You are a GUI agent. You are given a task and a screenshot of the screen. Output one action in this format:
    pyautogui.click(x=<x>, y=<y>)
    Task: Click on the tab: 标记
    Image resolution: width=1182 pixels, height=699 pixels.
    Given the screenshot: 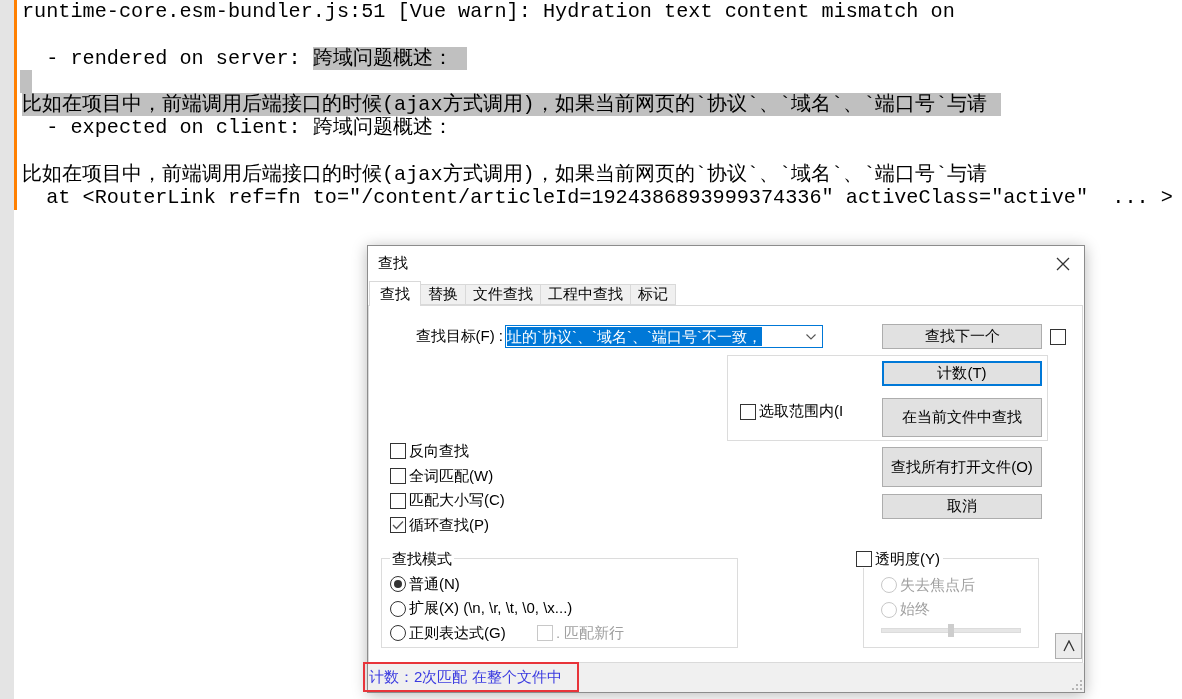 What is the action you would take?
    pyautogui.click(x=653, y=294)
    